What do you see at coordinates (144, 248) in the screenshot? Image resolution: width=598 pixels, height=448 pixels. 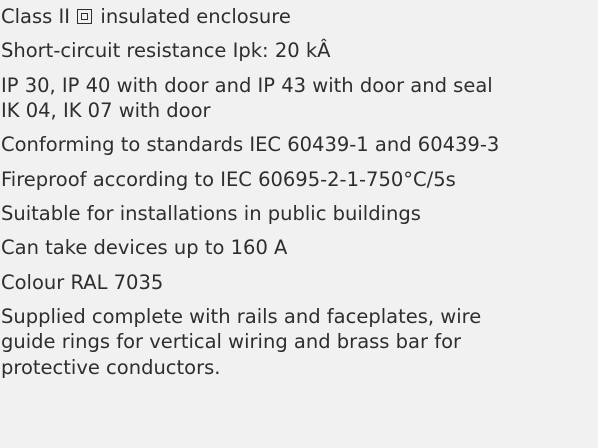 I see `spec-device-capacity: Can take devices up to 160 A` at bounding box center [144, 248].